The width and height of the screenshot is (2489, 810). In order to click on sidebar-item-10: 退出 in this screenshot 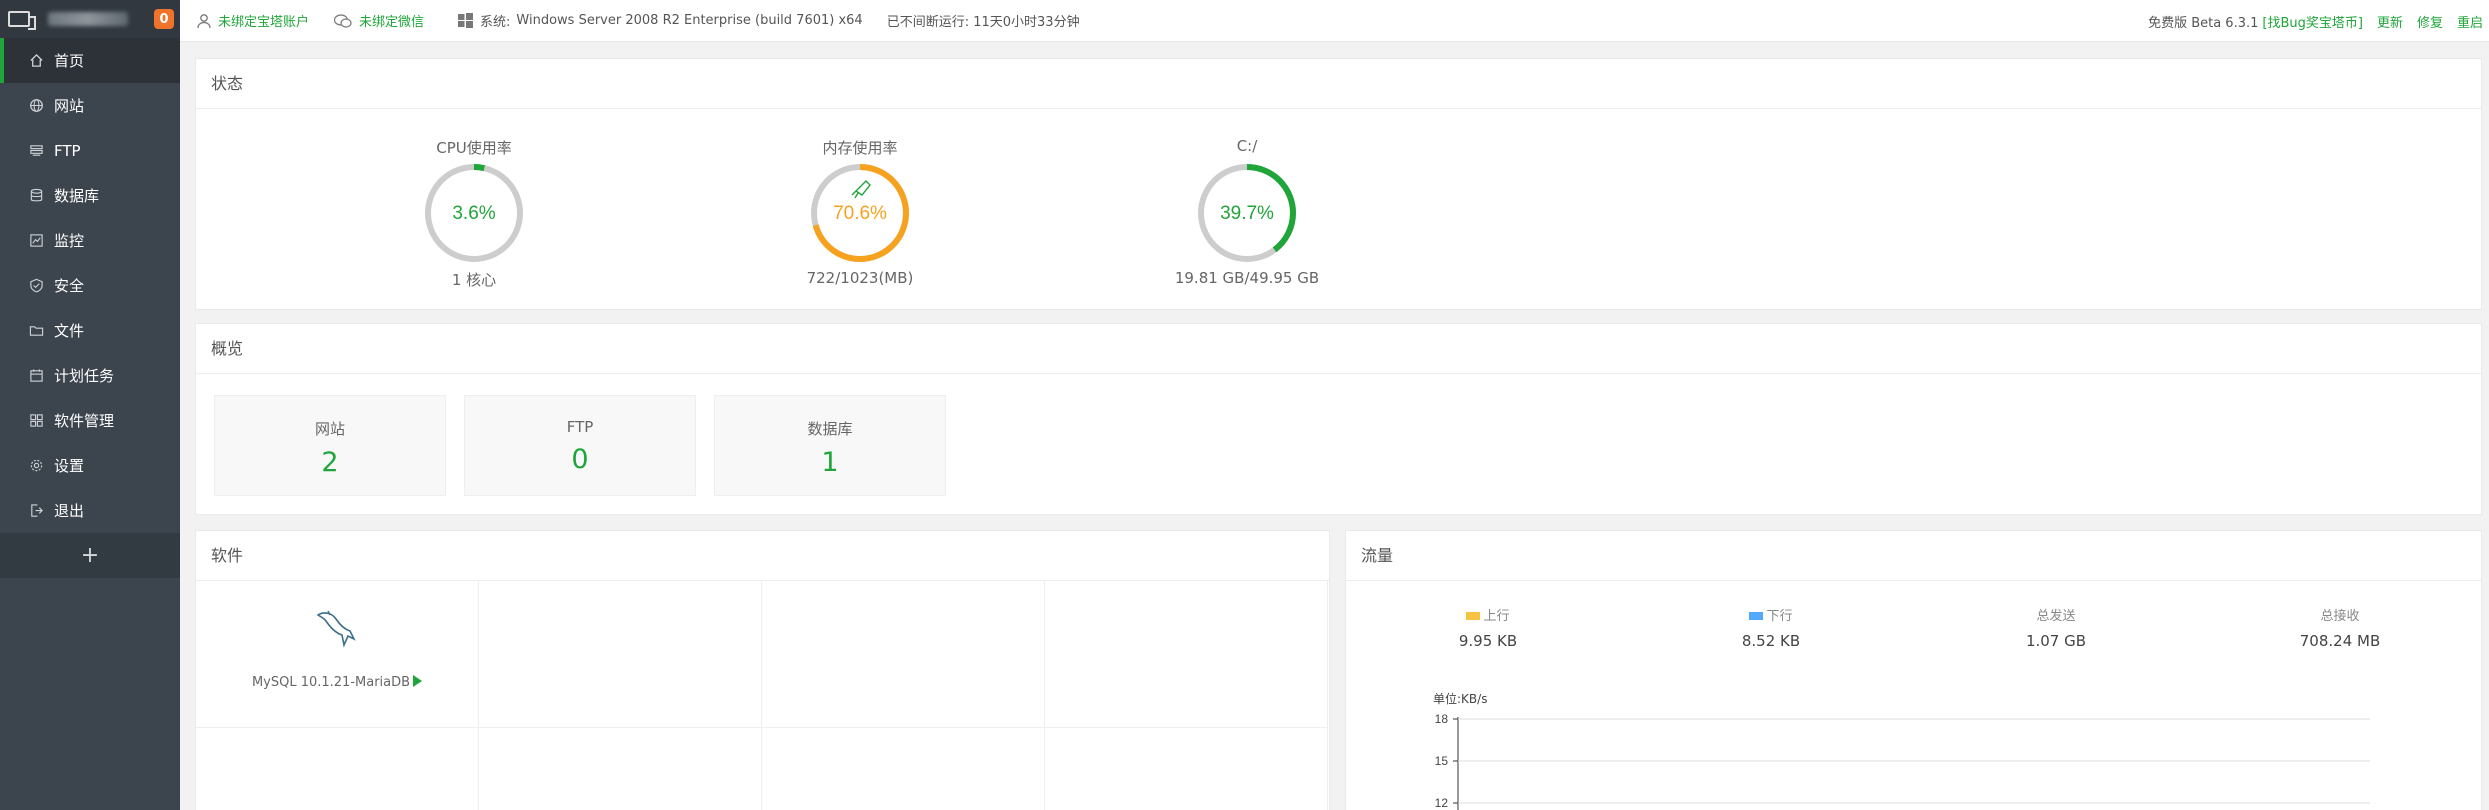, I will do `click(90, 510)`.